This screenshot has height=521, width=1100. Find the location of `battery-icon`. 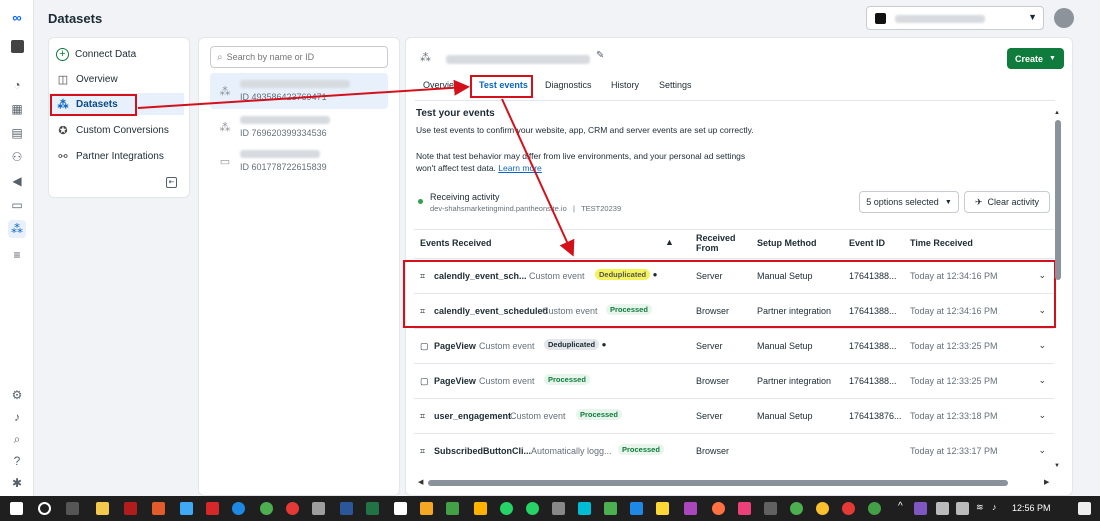

battery-icon is located at coordinates (962, 508).